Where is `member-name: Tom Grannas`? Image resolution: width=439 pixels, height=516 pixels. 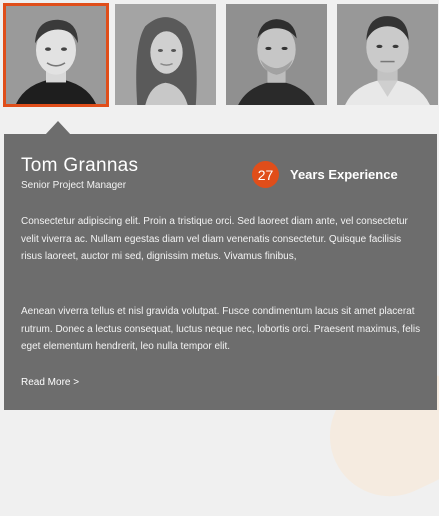
member-name: Tom Grannas is located at coordinates (80, 165).